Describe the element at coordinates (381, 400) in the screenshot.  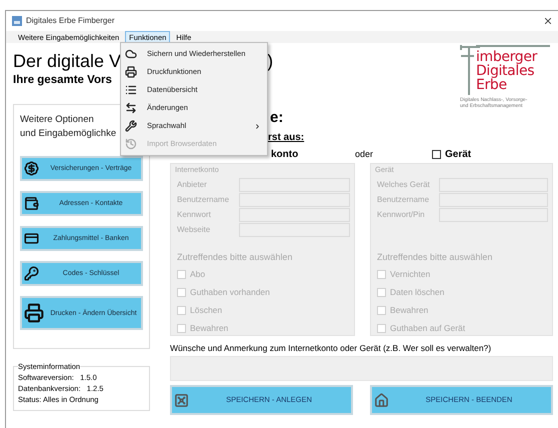
I see `house-icon` at that location.